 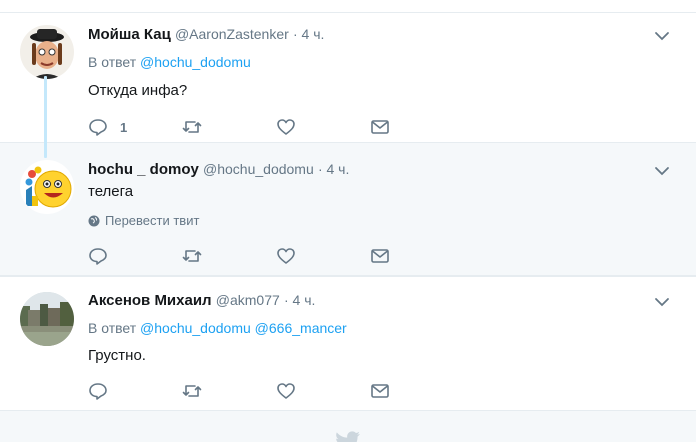 What do you see at coordinates (117, 355) in the screenshot?
I see `tweet-text: Грустно.` at bounding box center [117, 355].